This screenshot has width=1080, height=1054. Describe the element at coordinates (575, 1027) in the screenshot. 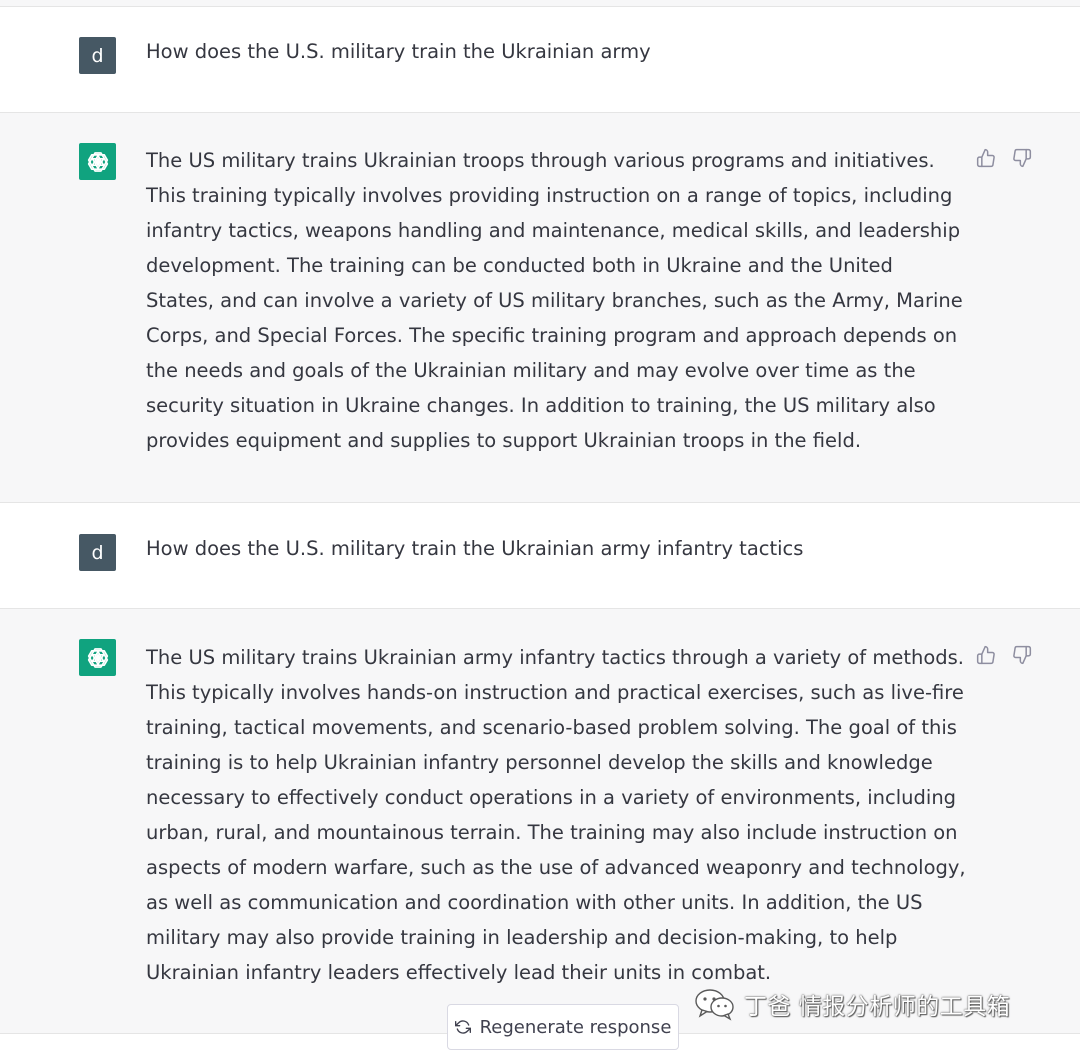

I see `regenerate-response-label: Regenerate response` at that location.